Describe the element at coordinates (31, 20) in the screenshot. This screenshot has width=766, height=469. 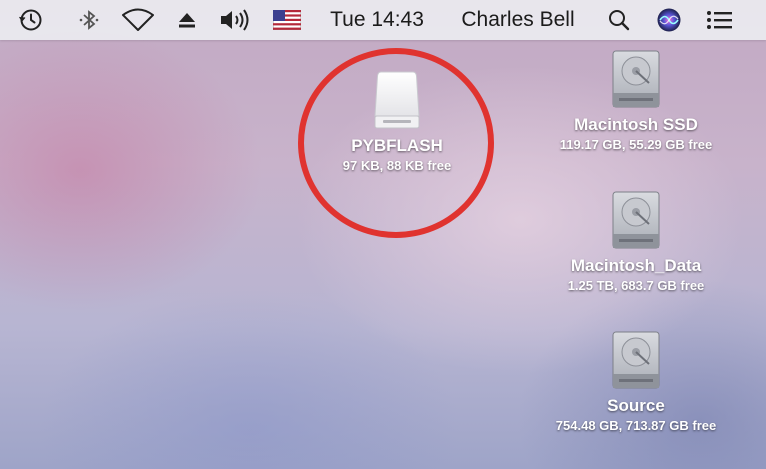
I see `time-machine-icon` at that location.